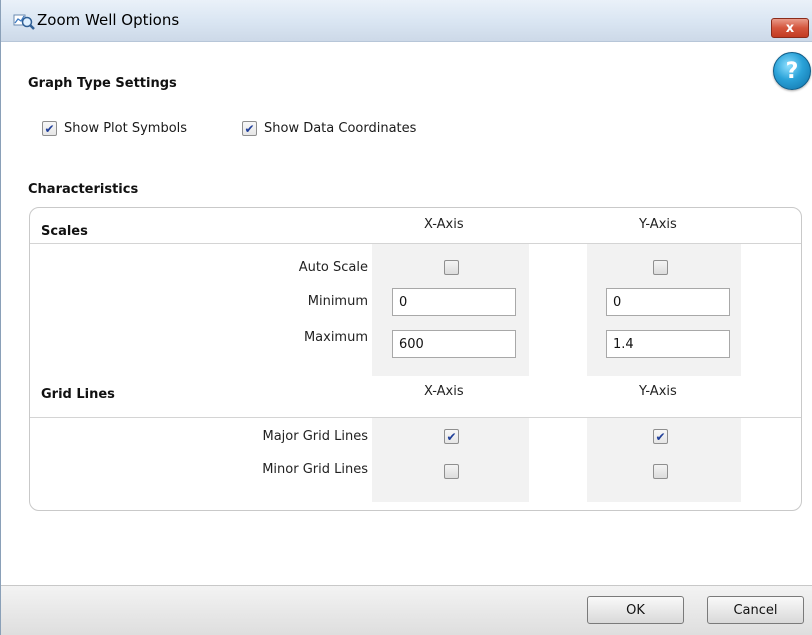  Describe the element at coordinates (415, 243) in the screenshot. I see `scales-divider` at that location.